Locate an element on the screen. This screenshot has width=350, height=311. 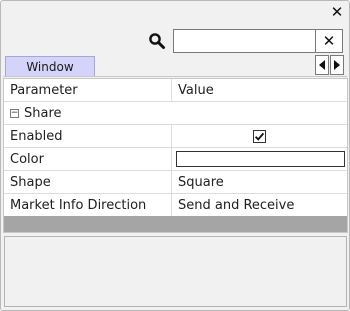
table-row: Enabled is located at coordinates (175, 136).